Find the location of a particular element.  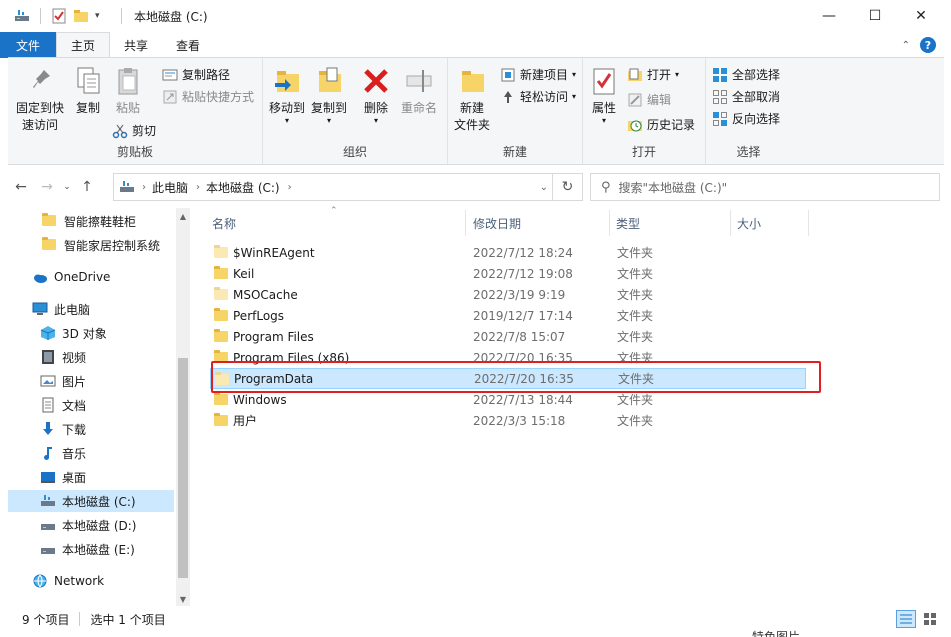

delete-button: 删除 ▾ is located at coordinates (376, 95).